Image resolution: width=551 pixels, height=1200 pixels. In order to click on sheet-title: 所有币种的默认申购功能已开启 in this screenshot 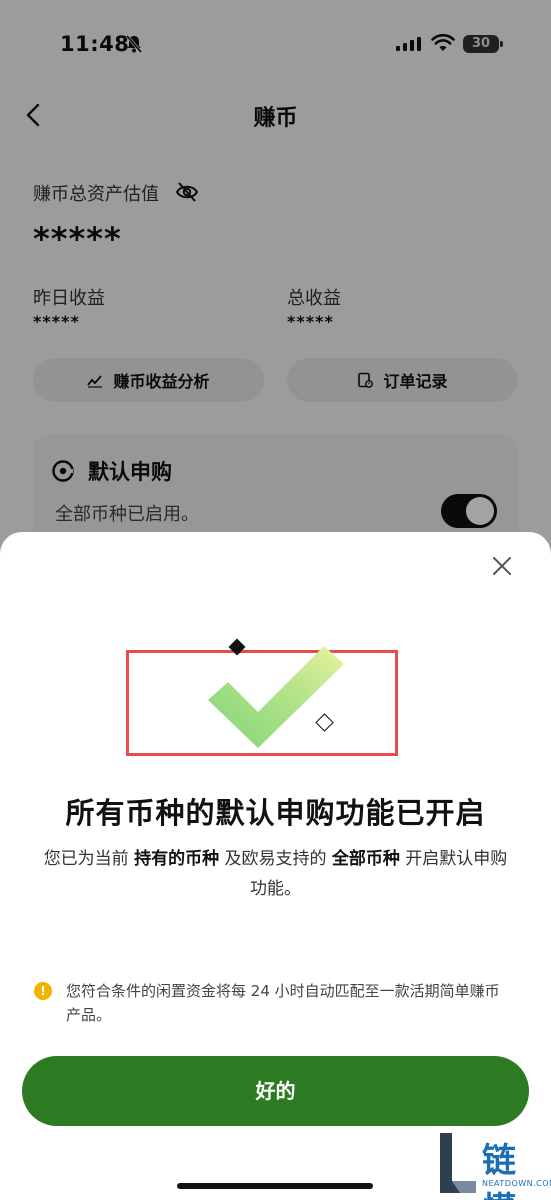, I will do `click(275, 813)`.